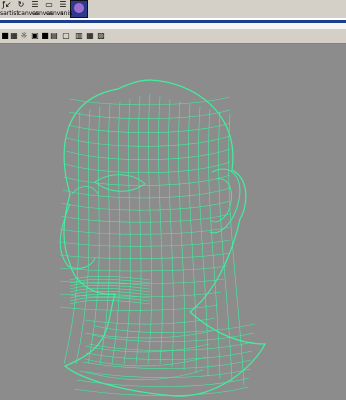  What do you see at coordinates (110, 302) in the screenshot?
I see `mouth-mesh-line` at bounding box center [110, 302].